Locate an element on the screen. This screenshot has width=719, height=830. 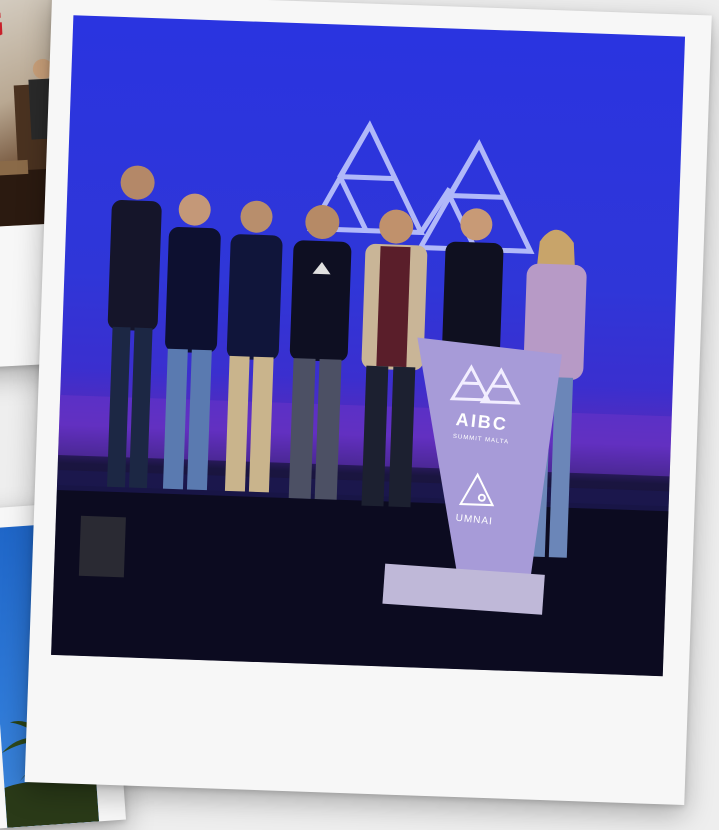
stage-speaker is located at coordinates (102, 546).